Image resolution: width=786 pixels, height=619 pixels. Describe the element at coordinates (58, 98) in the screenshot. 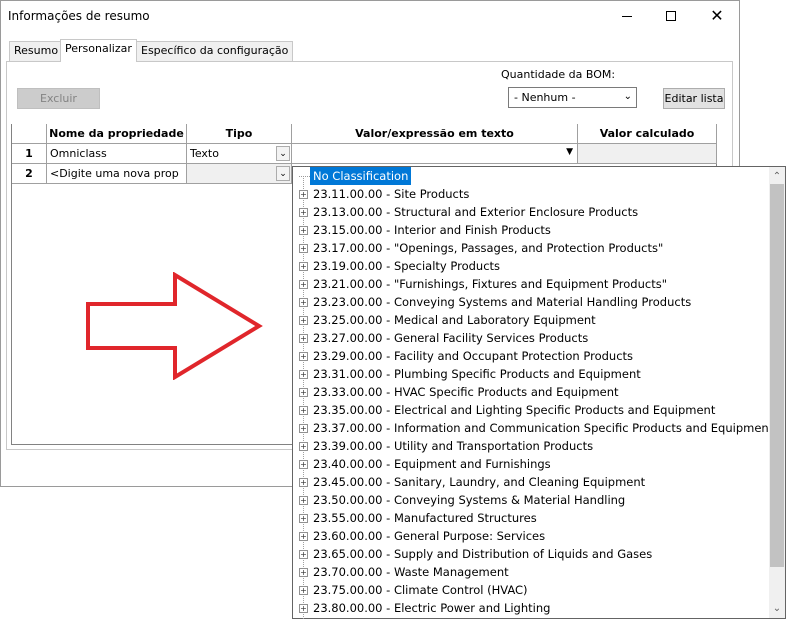

I see `delete-button: Excluir` at that location.